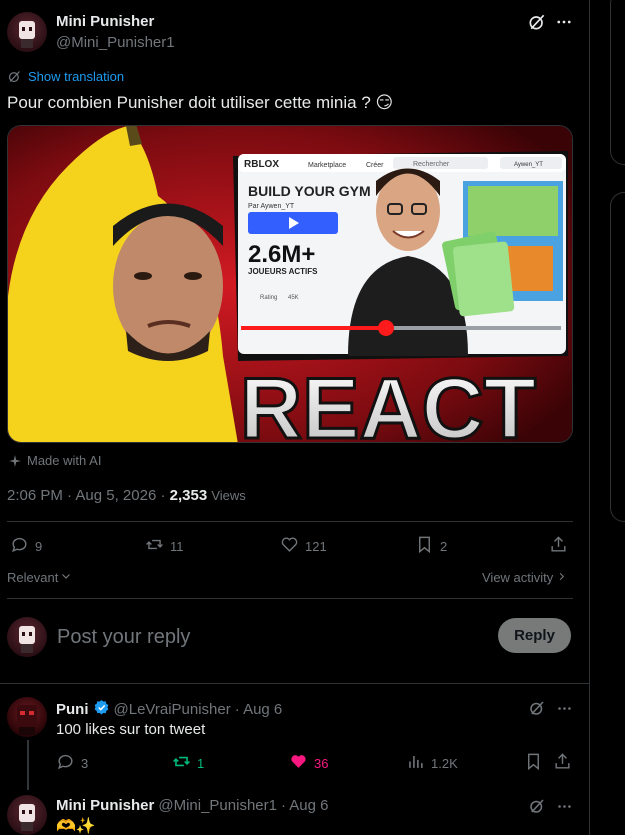  I want to click on reply-share-button, so click(562, 763).